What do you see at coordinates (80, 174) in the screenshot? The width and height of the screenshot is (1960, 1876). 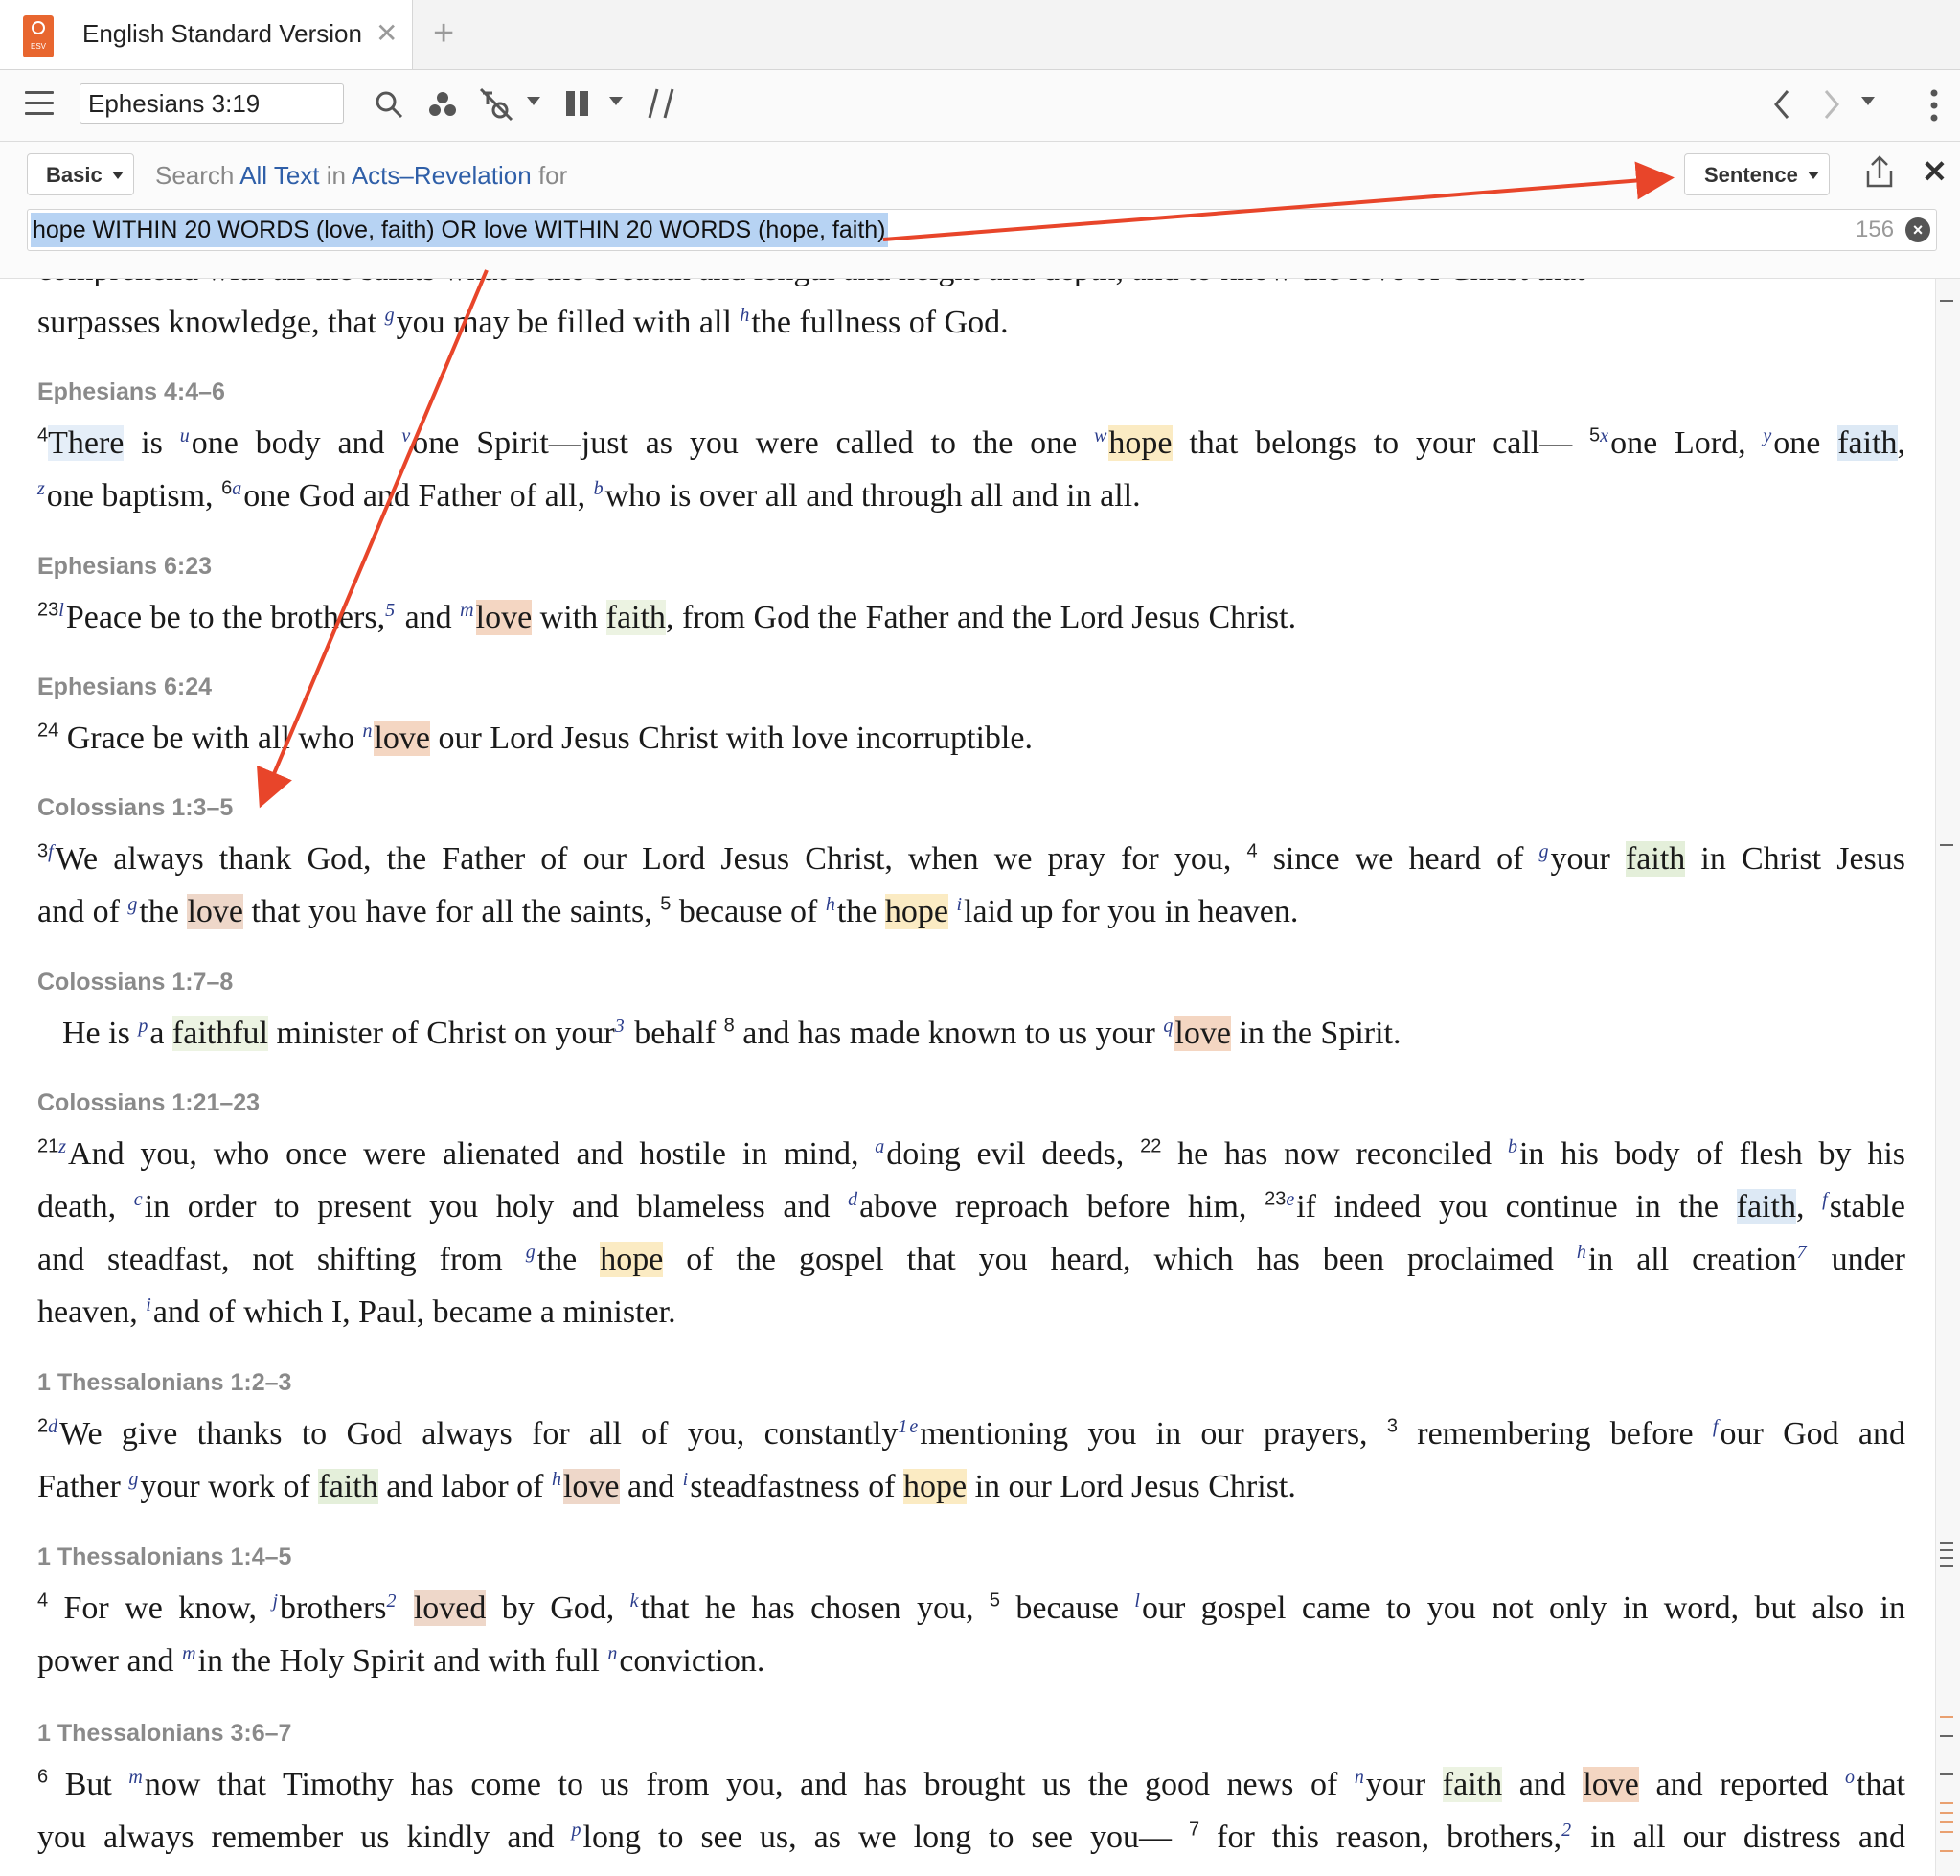 I see `search-mode-dropdown: Basic` at bounding box center [80, 174].